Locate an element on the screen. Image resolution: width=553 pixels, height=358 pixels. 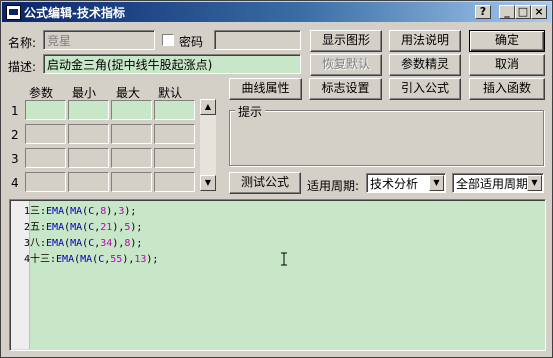
period-select: 全部适用周期 ▼ is located at coordinates (498, 183).